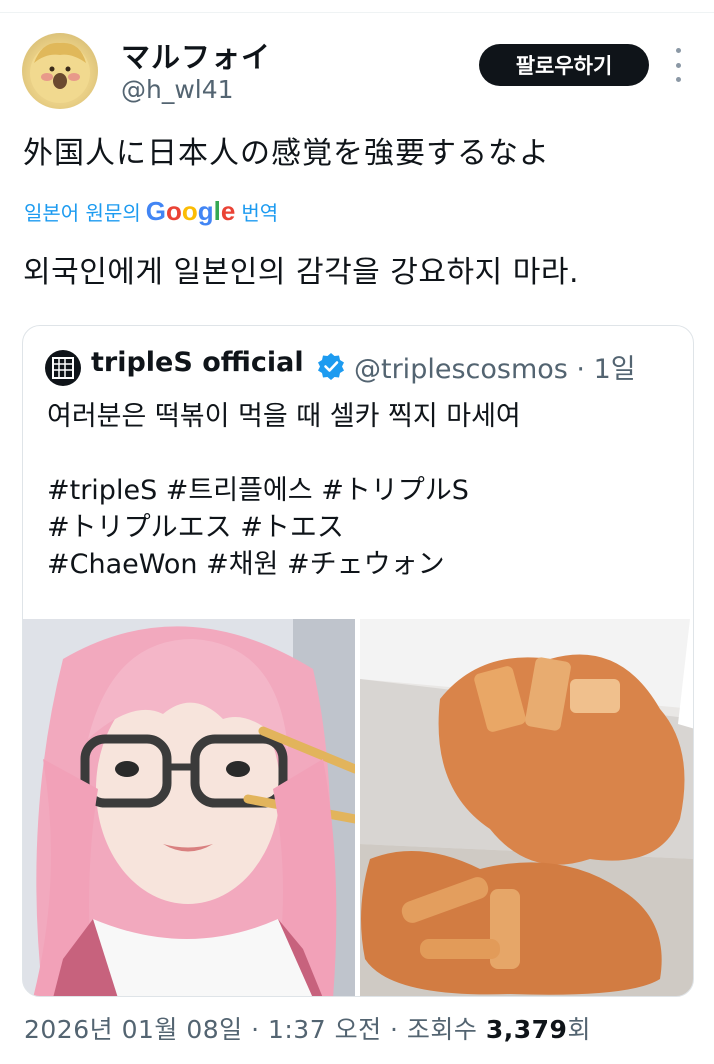 The image size is (714, 1064). What do you see at coordinates (60, 71) in the screenshot?
I see `author-avatar` at bounding box center [60, 71].